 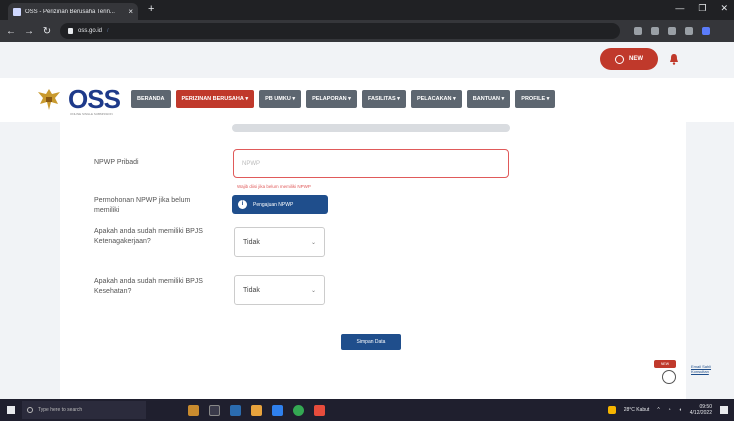 What do you see at coordinates (637, 410) in the screenshot?
I see `weather-text: 28°C Kabut` at bounding box center [637, 410].